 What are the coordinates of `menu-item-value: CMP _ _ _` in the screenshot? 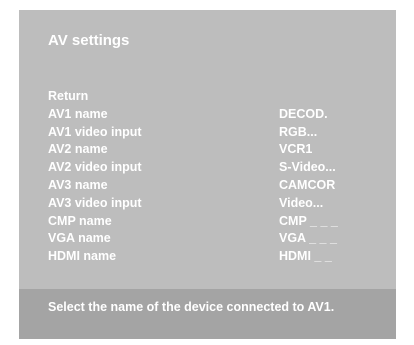 It's located at (308, 220).